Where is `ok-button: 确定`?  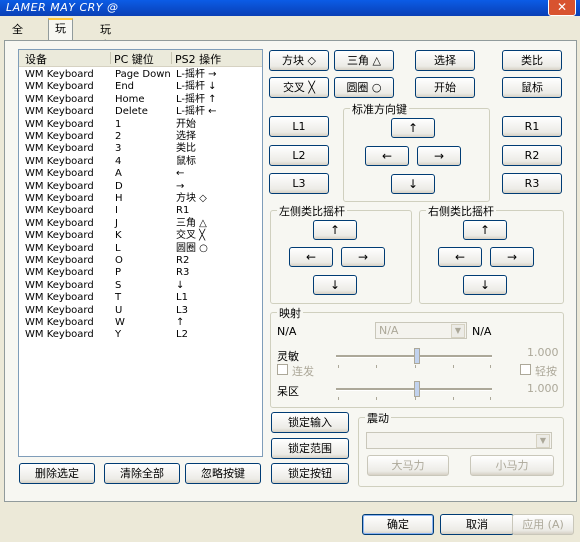
ok-button: 确定 is located at coordinates (398, 524).